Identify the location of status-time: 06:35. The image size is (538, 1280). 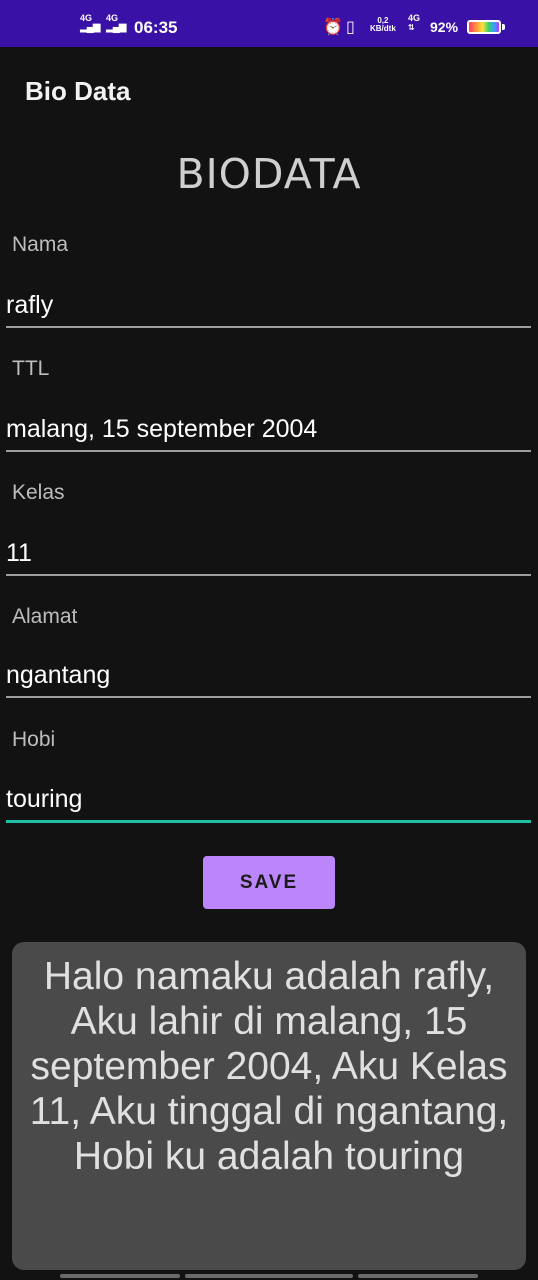
(156, 27).